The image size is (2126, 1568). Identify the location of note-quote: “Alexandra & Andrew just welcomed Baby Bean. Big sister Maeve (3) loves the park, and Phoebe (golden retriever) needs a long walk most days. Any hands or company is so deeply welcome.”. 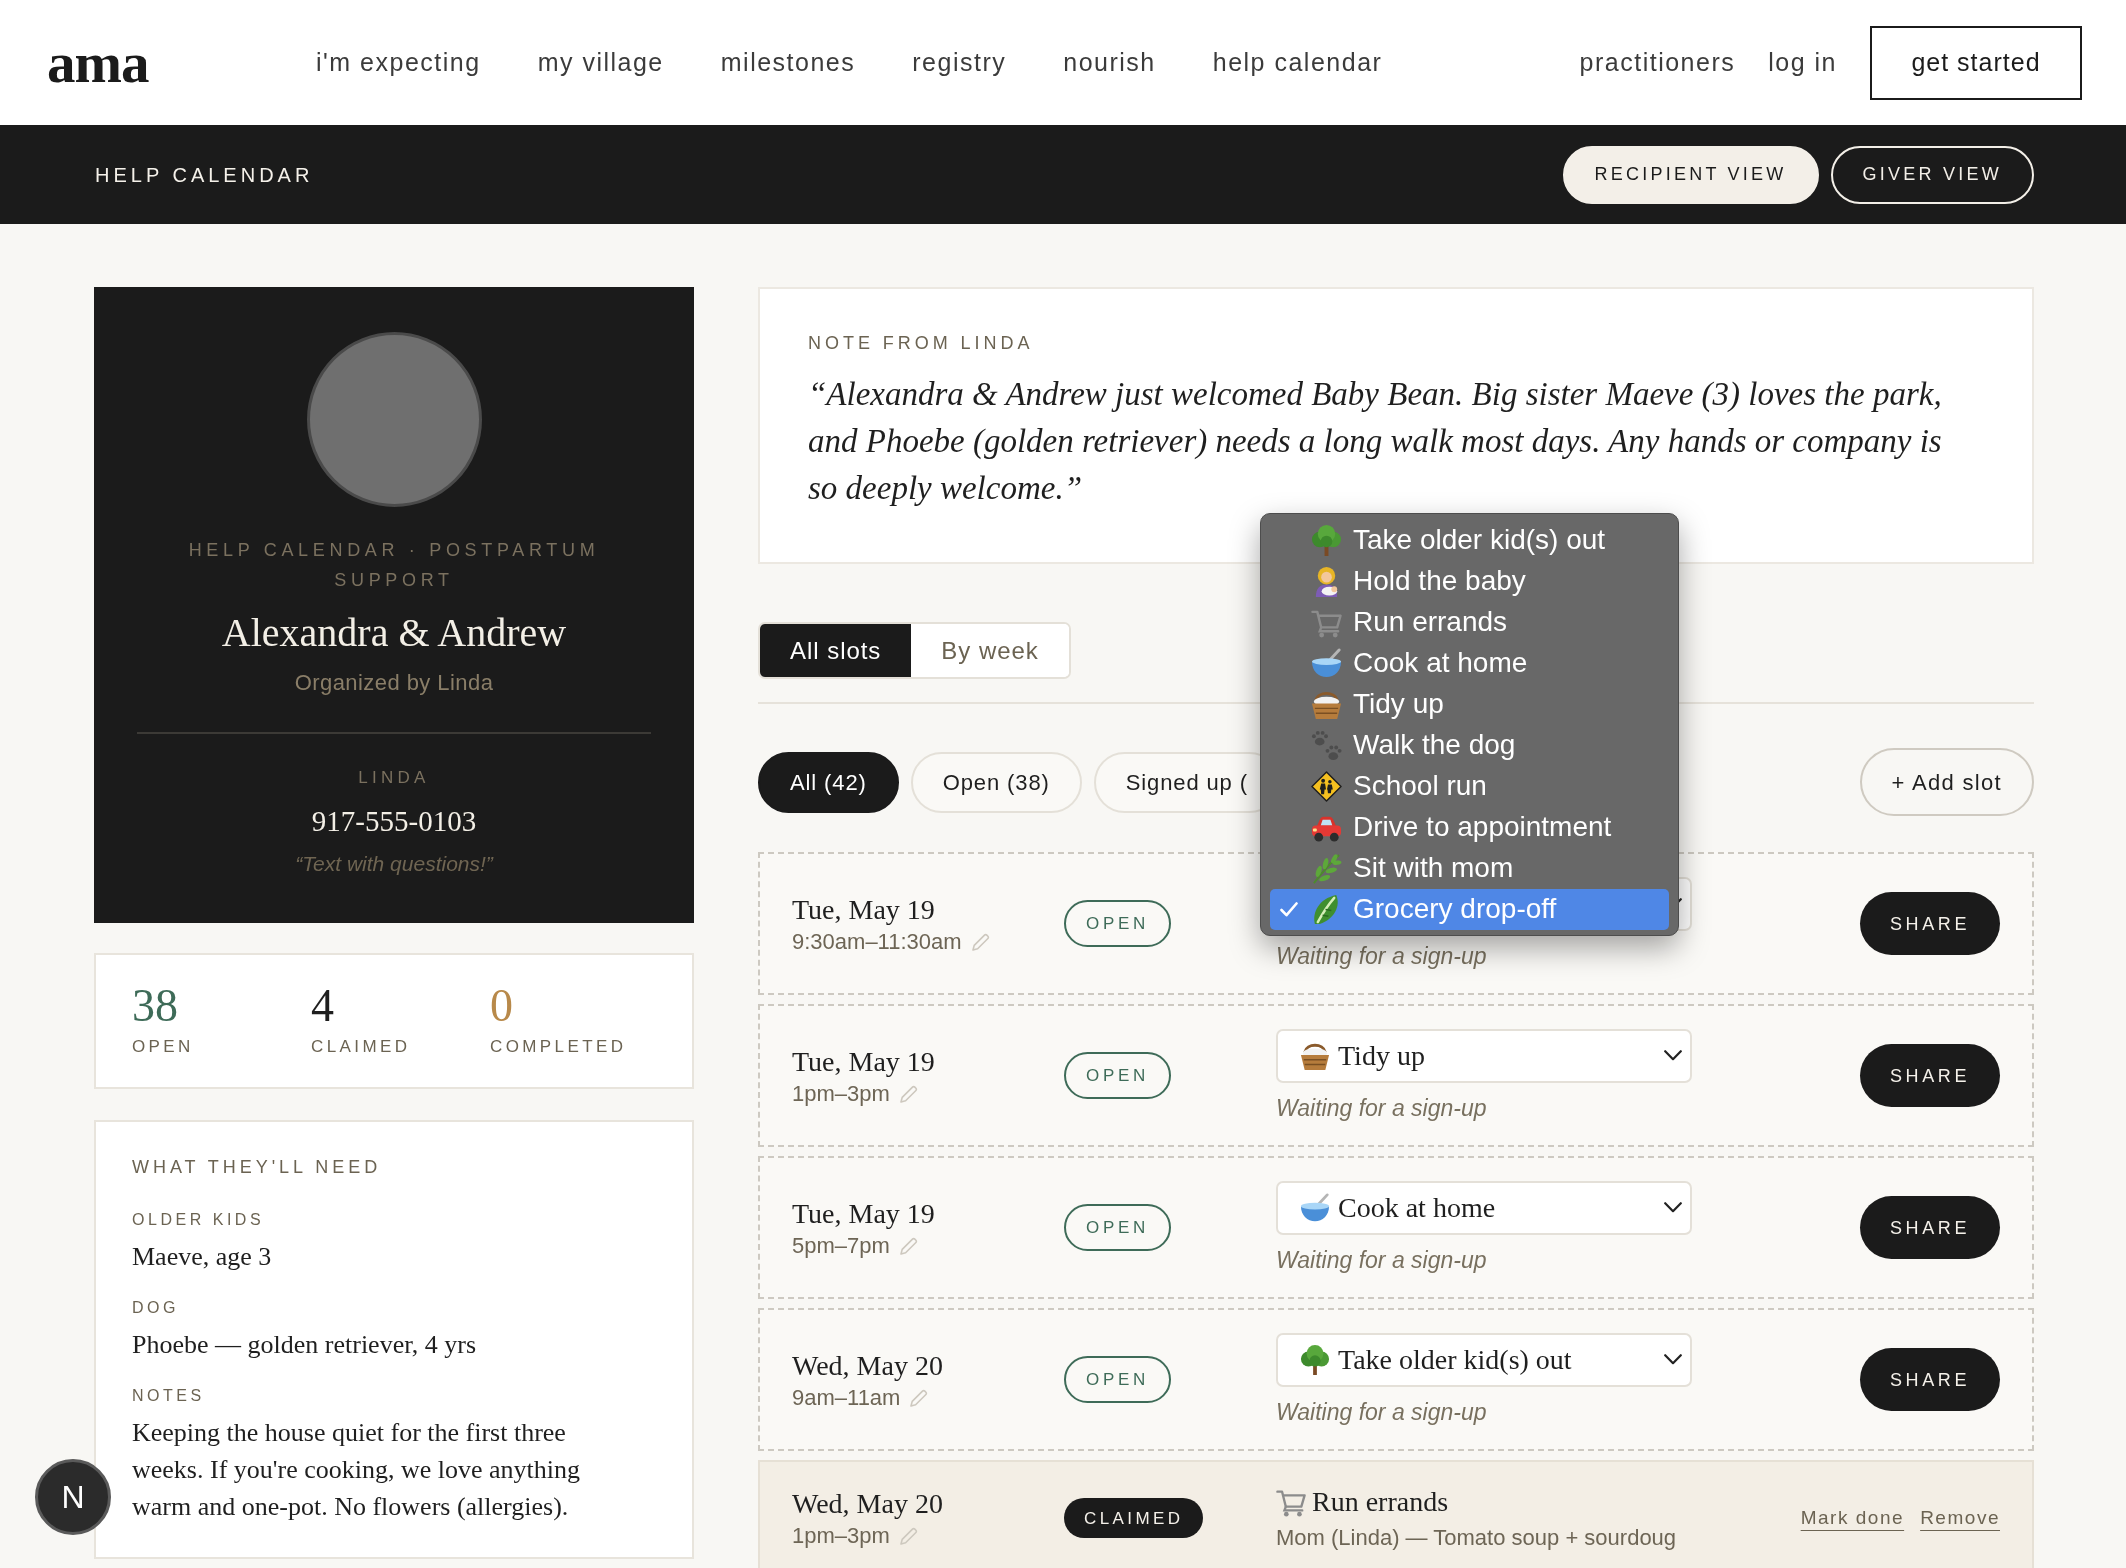
(1375, 441).